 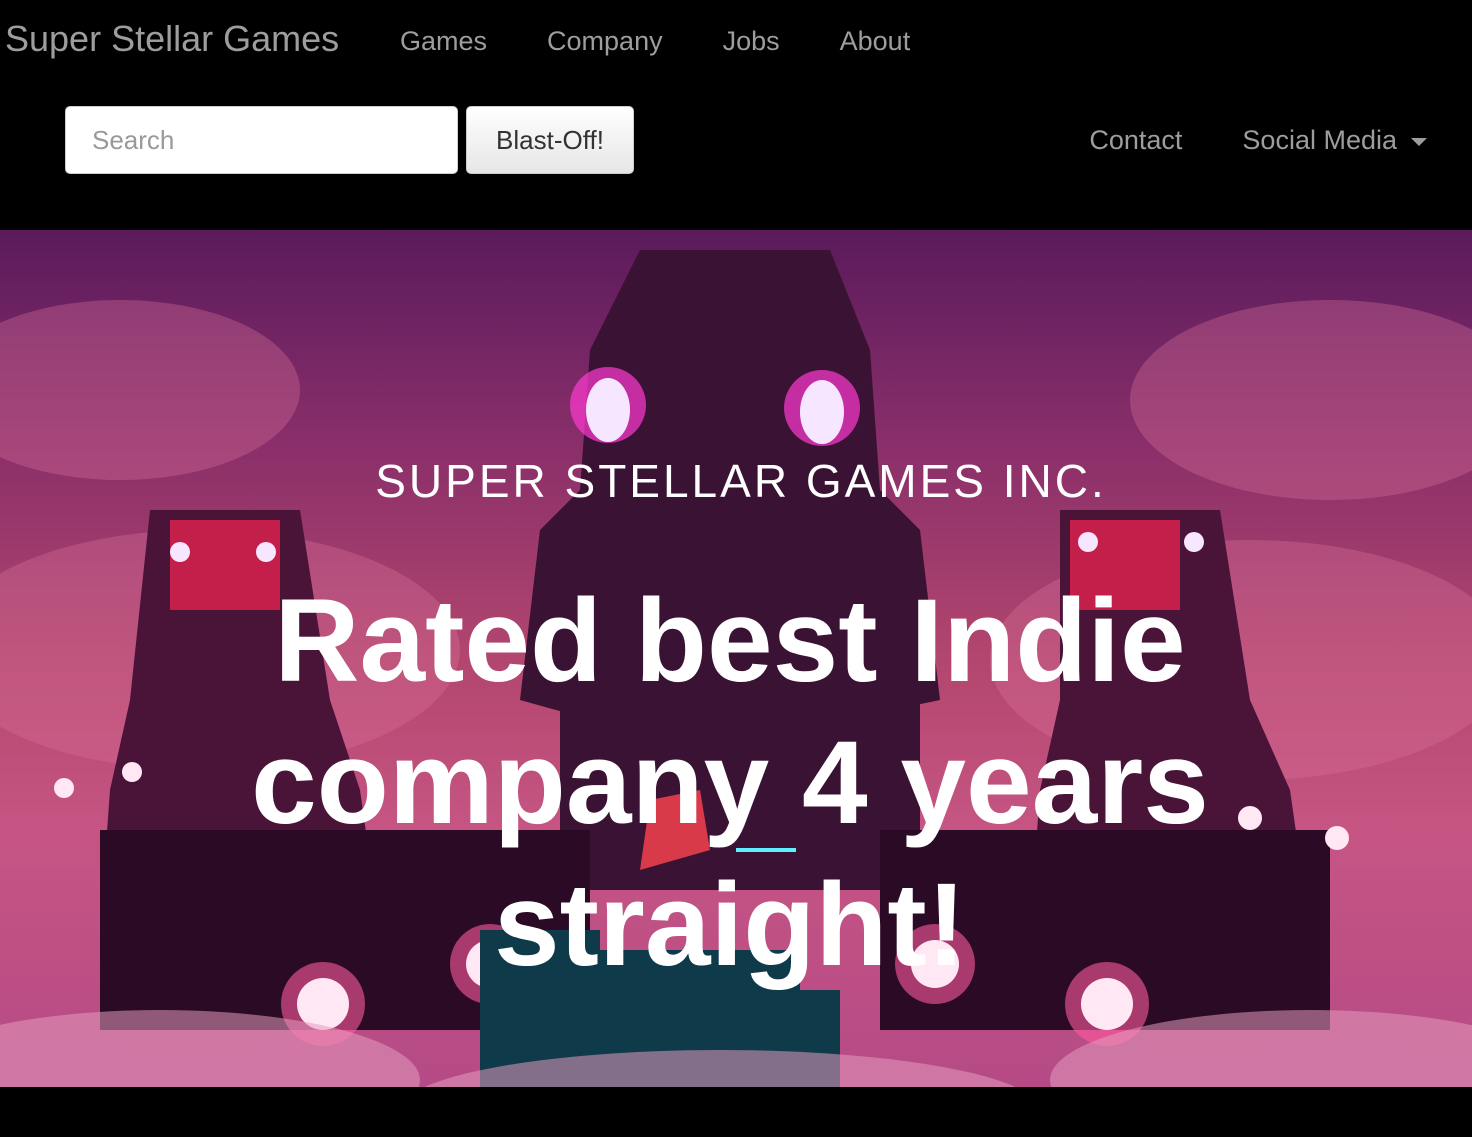 I want to click on blast-off-button: Blast-Off!, so click(x=550, y=140).